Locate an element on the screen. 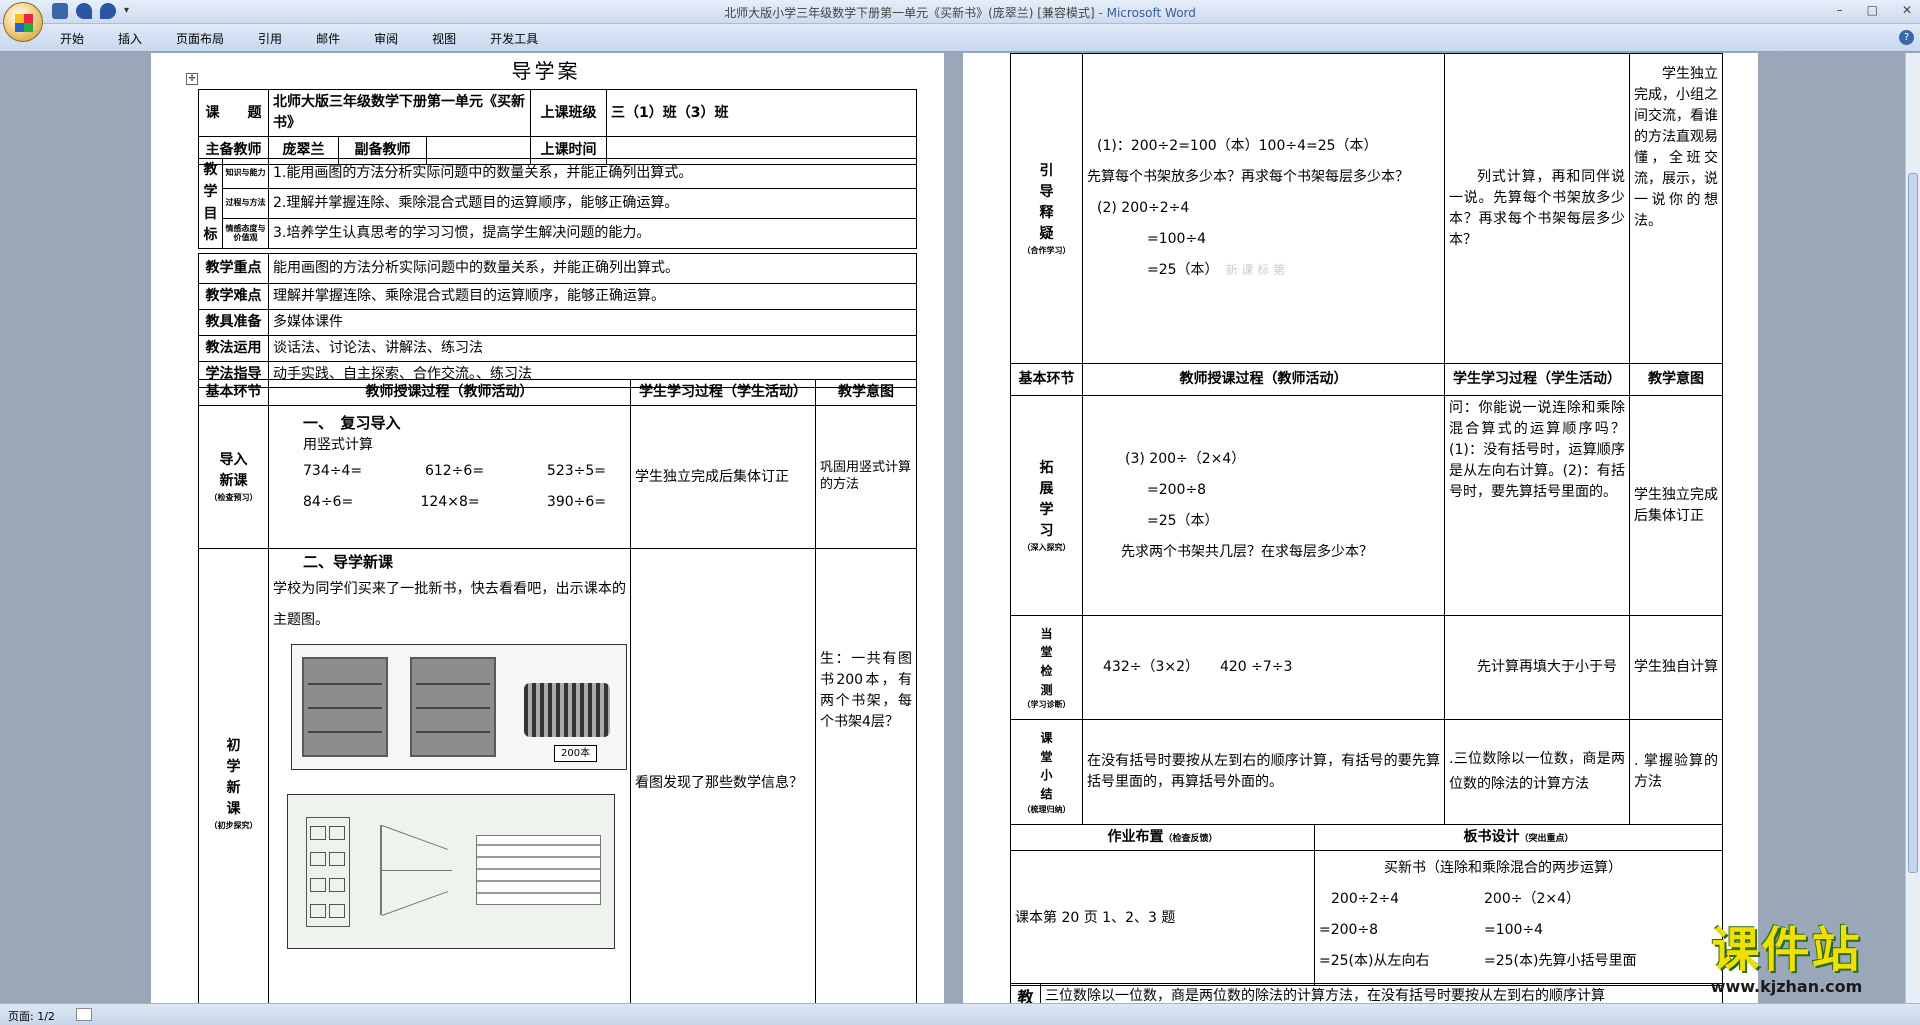 The height and width of the screenshot is (1025, 1920). board-title: 板书设计（突出重点） is located at coordinates (1518, 837).